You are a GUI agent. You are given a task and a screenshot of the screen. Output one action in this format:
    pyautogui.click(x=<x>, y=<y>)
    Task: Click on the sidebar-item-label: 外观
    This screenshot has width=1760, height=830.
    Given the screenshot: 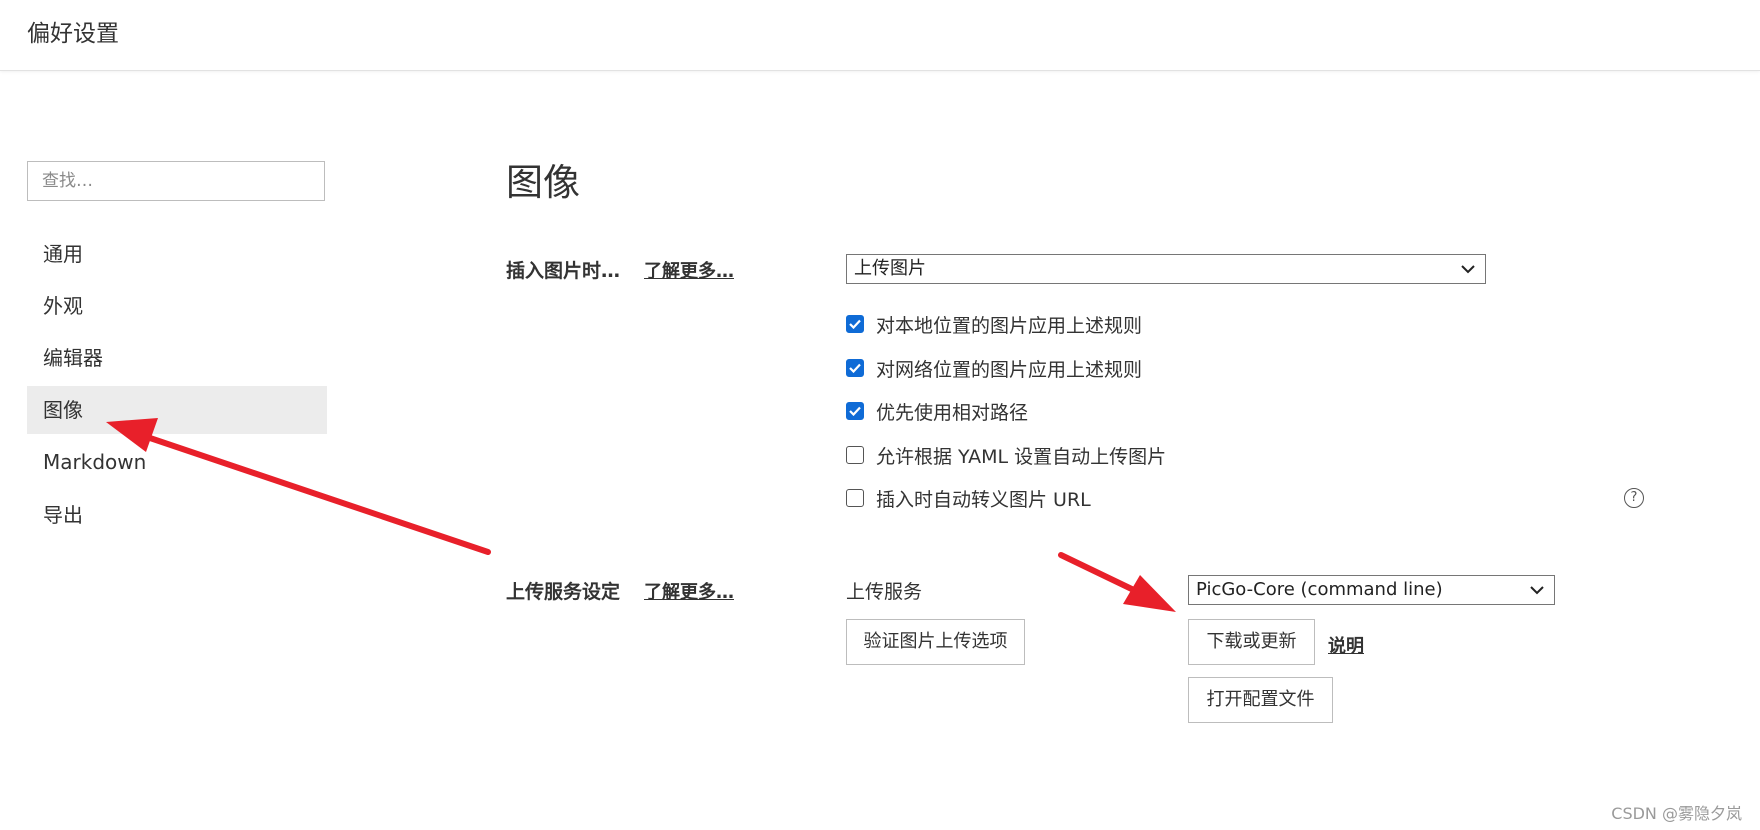 What is the action you would take?
    pyautogui.click(x=63, y=306)
    